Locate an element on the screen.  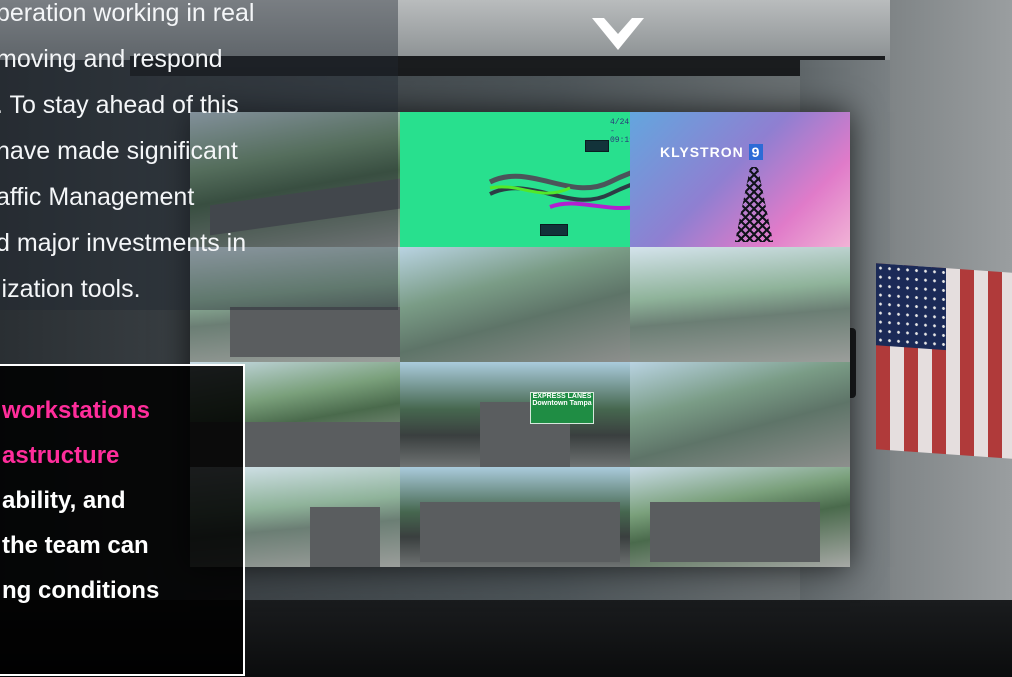
highway-map-graphic is located at coordinates (559, 190).